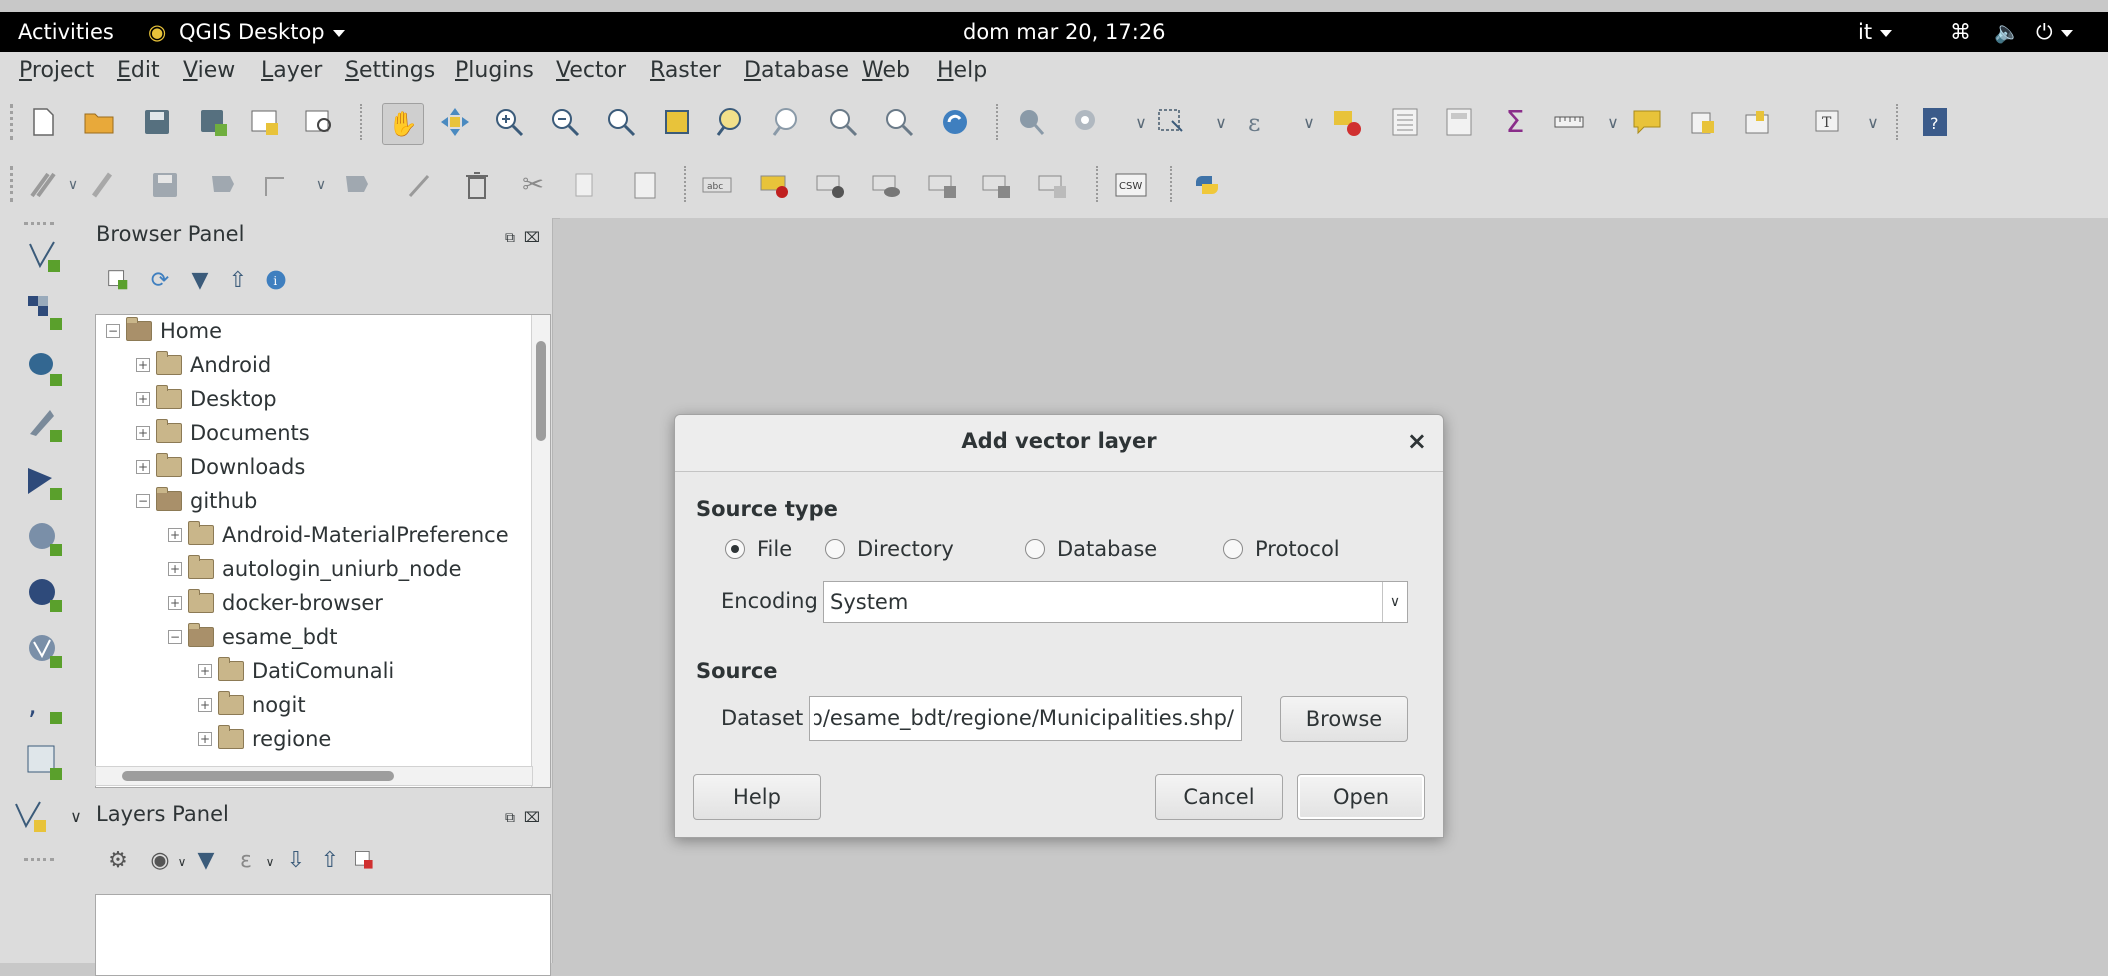  What do you see at coordinates (1171, 122) in the screenshot?
I see `select-features-icon` at bounding box center [1171, 122].